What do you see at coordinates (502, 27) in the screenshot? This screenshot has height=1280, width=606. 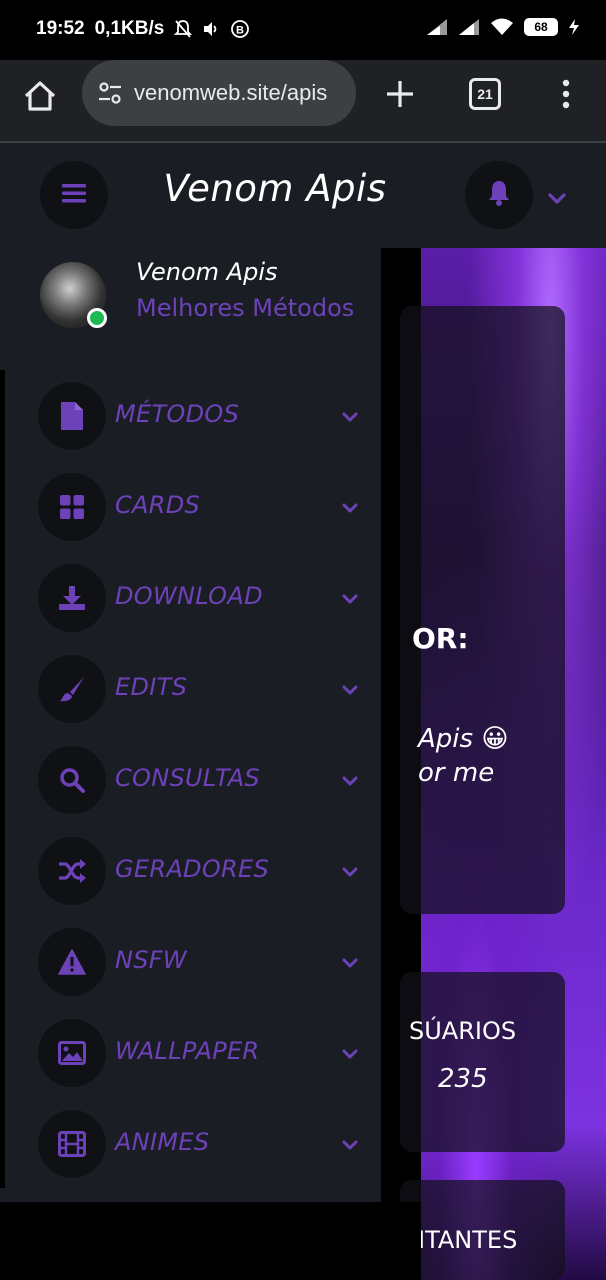 I see `wifi-icon` at bounding box center [502, 27].